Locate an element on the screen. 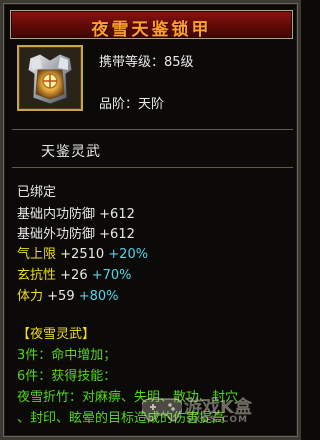 The width and height of the screenshot is (320, 440). stat-value: +26 is located at coordinates (74, 275).